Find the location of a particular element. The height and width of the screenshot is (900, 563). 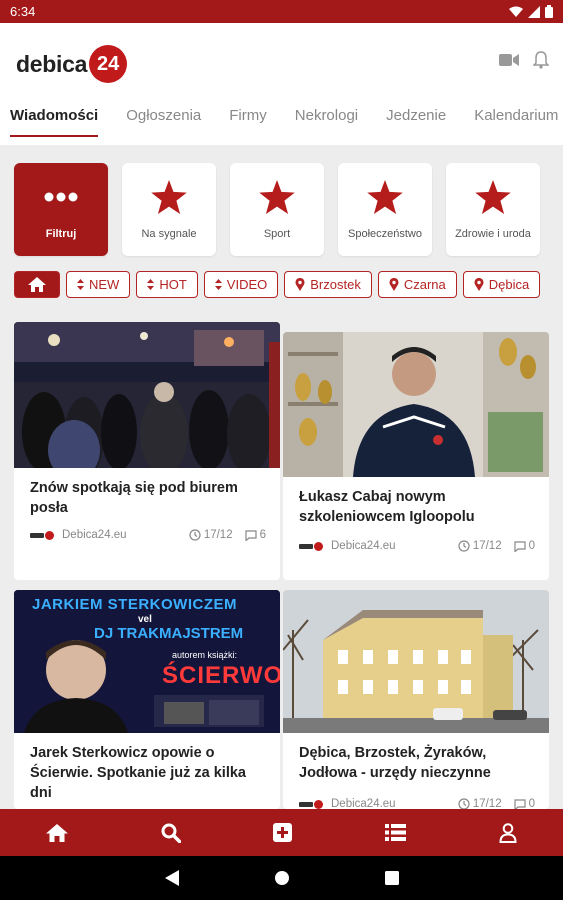

article-meta: Debica24.eu 17/12 6 is located at coordinates (148, 535).